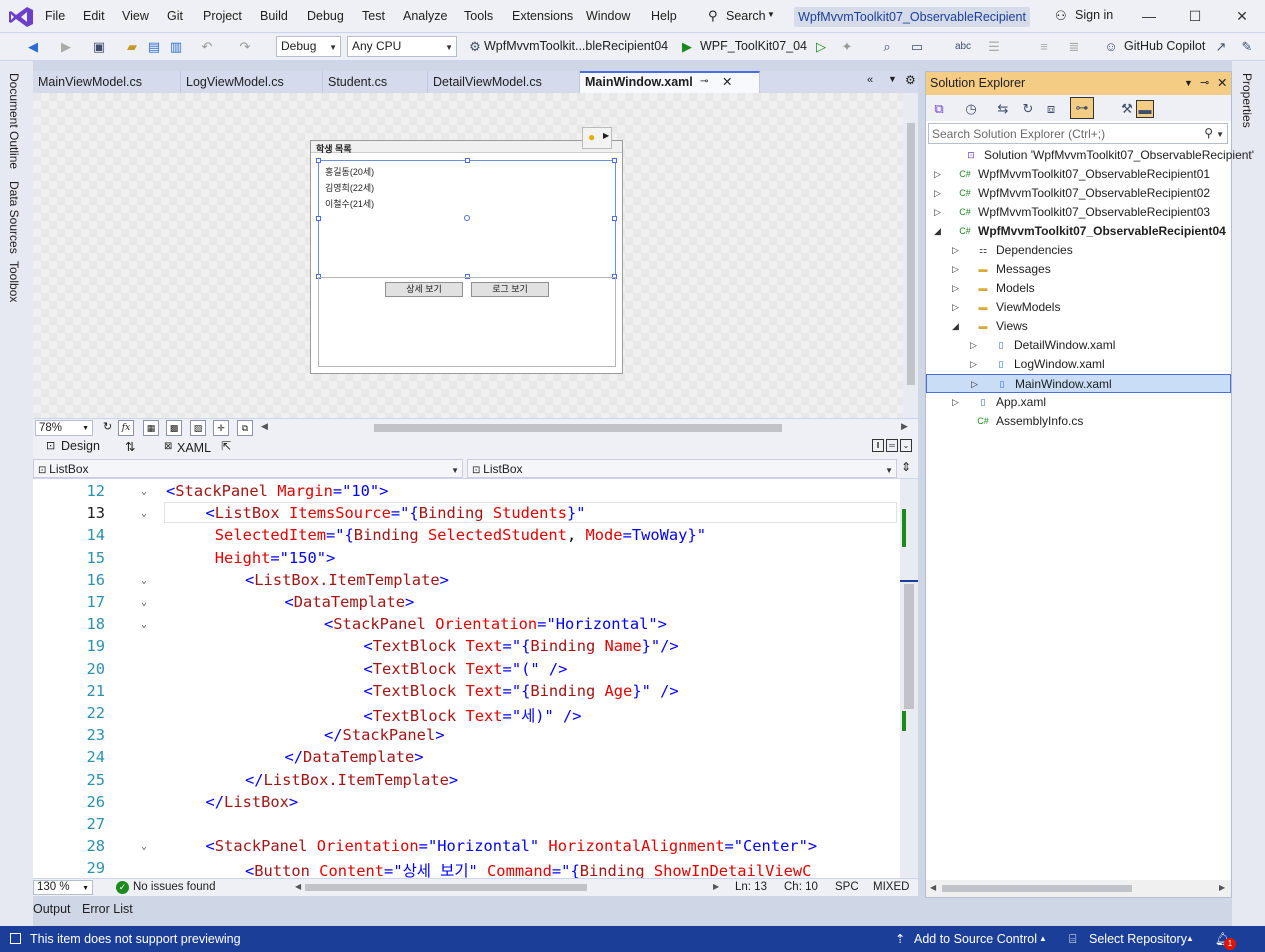  I want to click on tree-item: ▷ ▬ Models, so click(1078, 288).